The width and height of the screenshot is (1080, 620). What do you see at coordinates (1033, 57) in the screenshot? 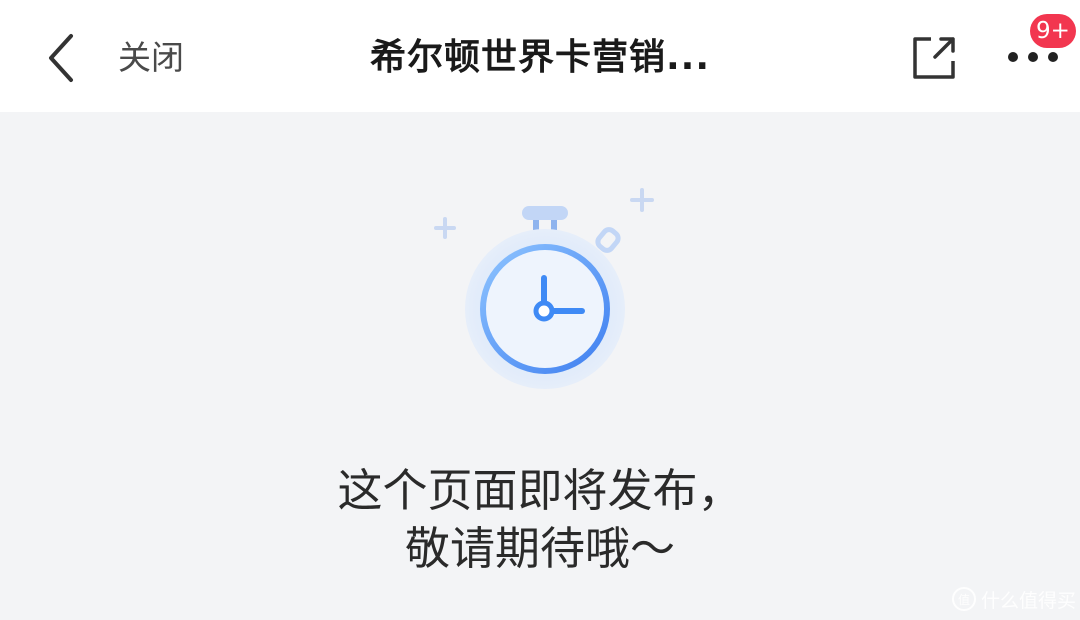
I see `more-dots-icon` at bounding box center [1033, 57].